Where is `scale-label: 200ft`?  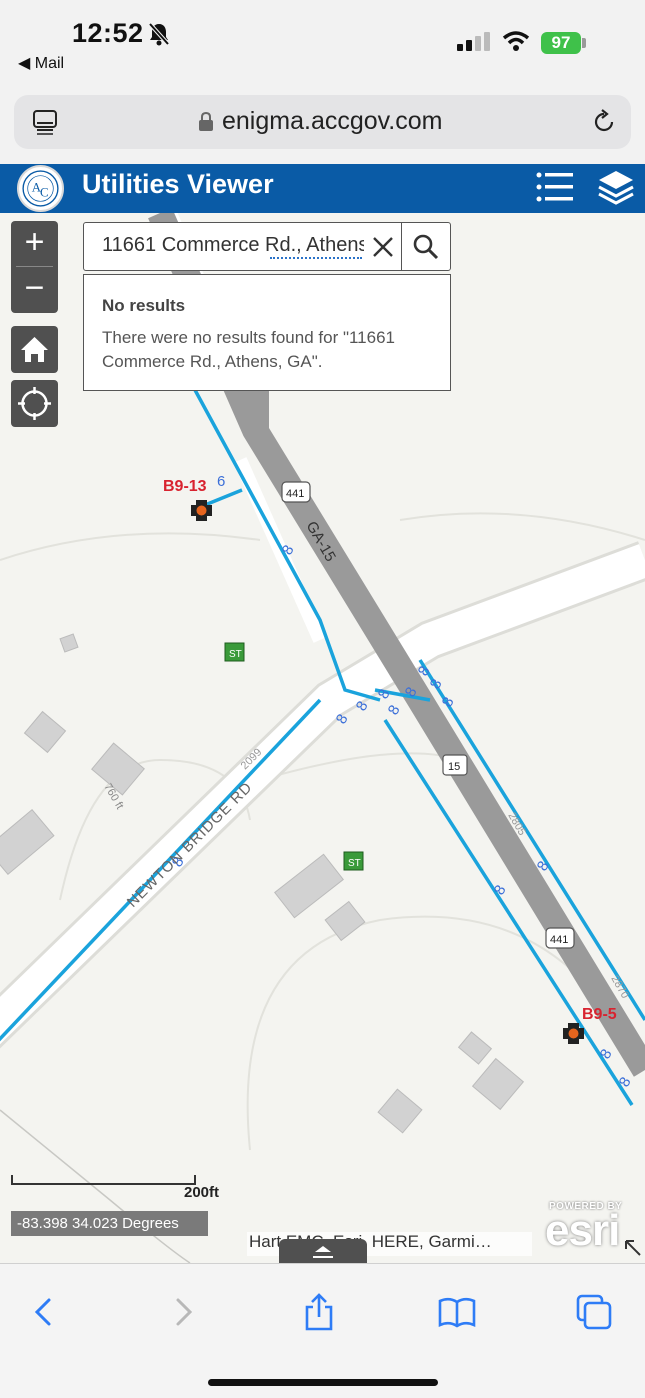 scale-label: 200ft is located at coordinates (202, 1192).